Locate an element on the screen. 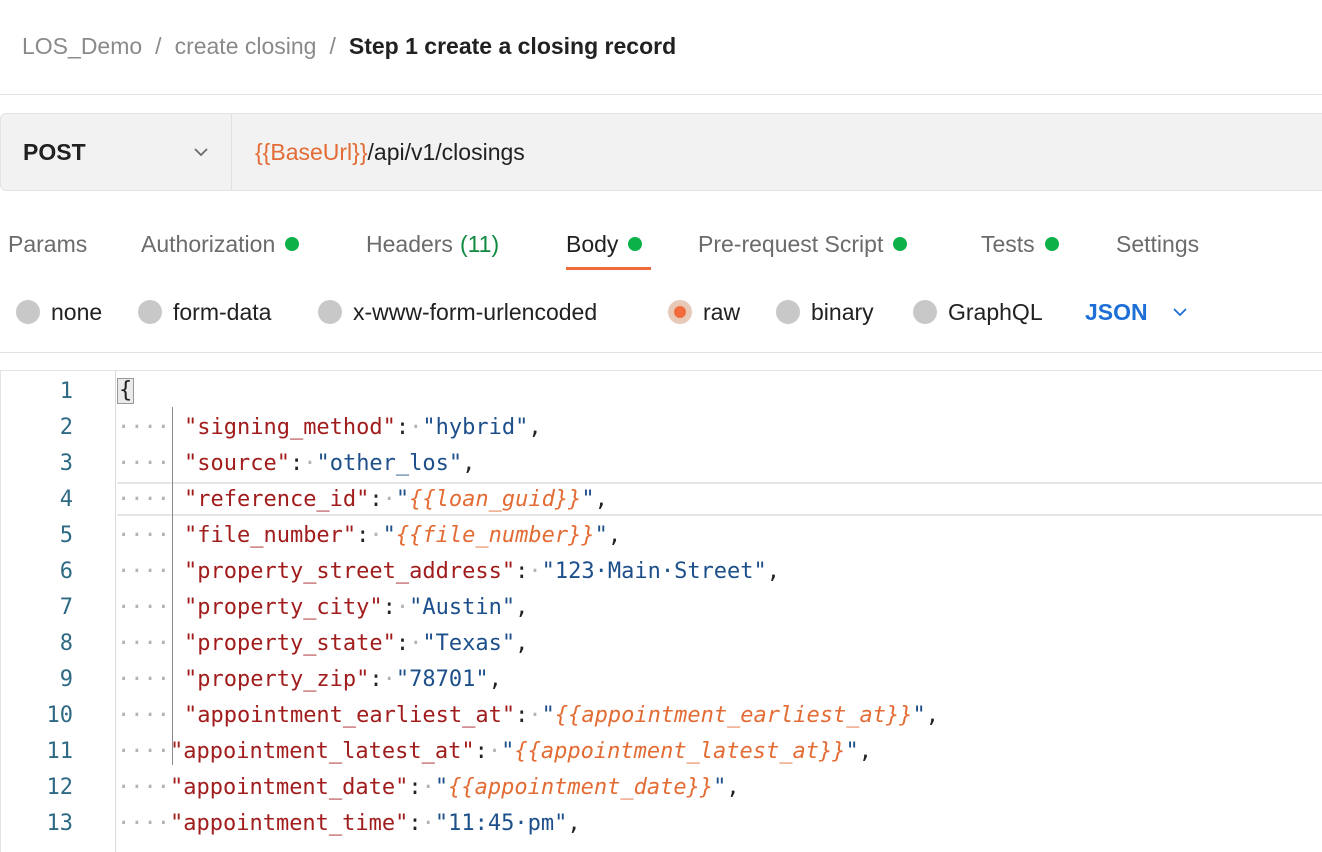 This screenshot has height=852, width=1322. tab-tests: Tests is located at coordinates (1020, 244).